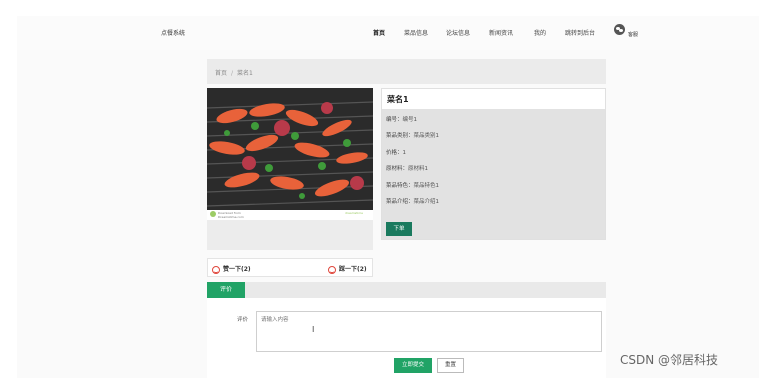 Image resolution: width=772 pixels, height=378 pixels. What do you see at coordinates (313, 329) in the screenshot?
I see `text-cursor-icon: I` at bounding box center [313, 329].